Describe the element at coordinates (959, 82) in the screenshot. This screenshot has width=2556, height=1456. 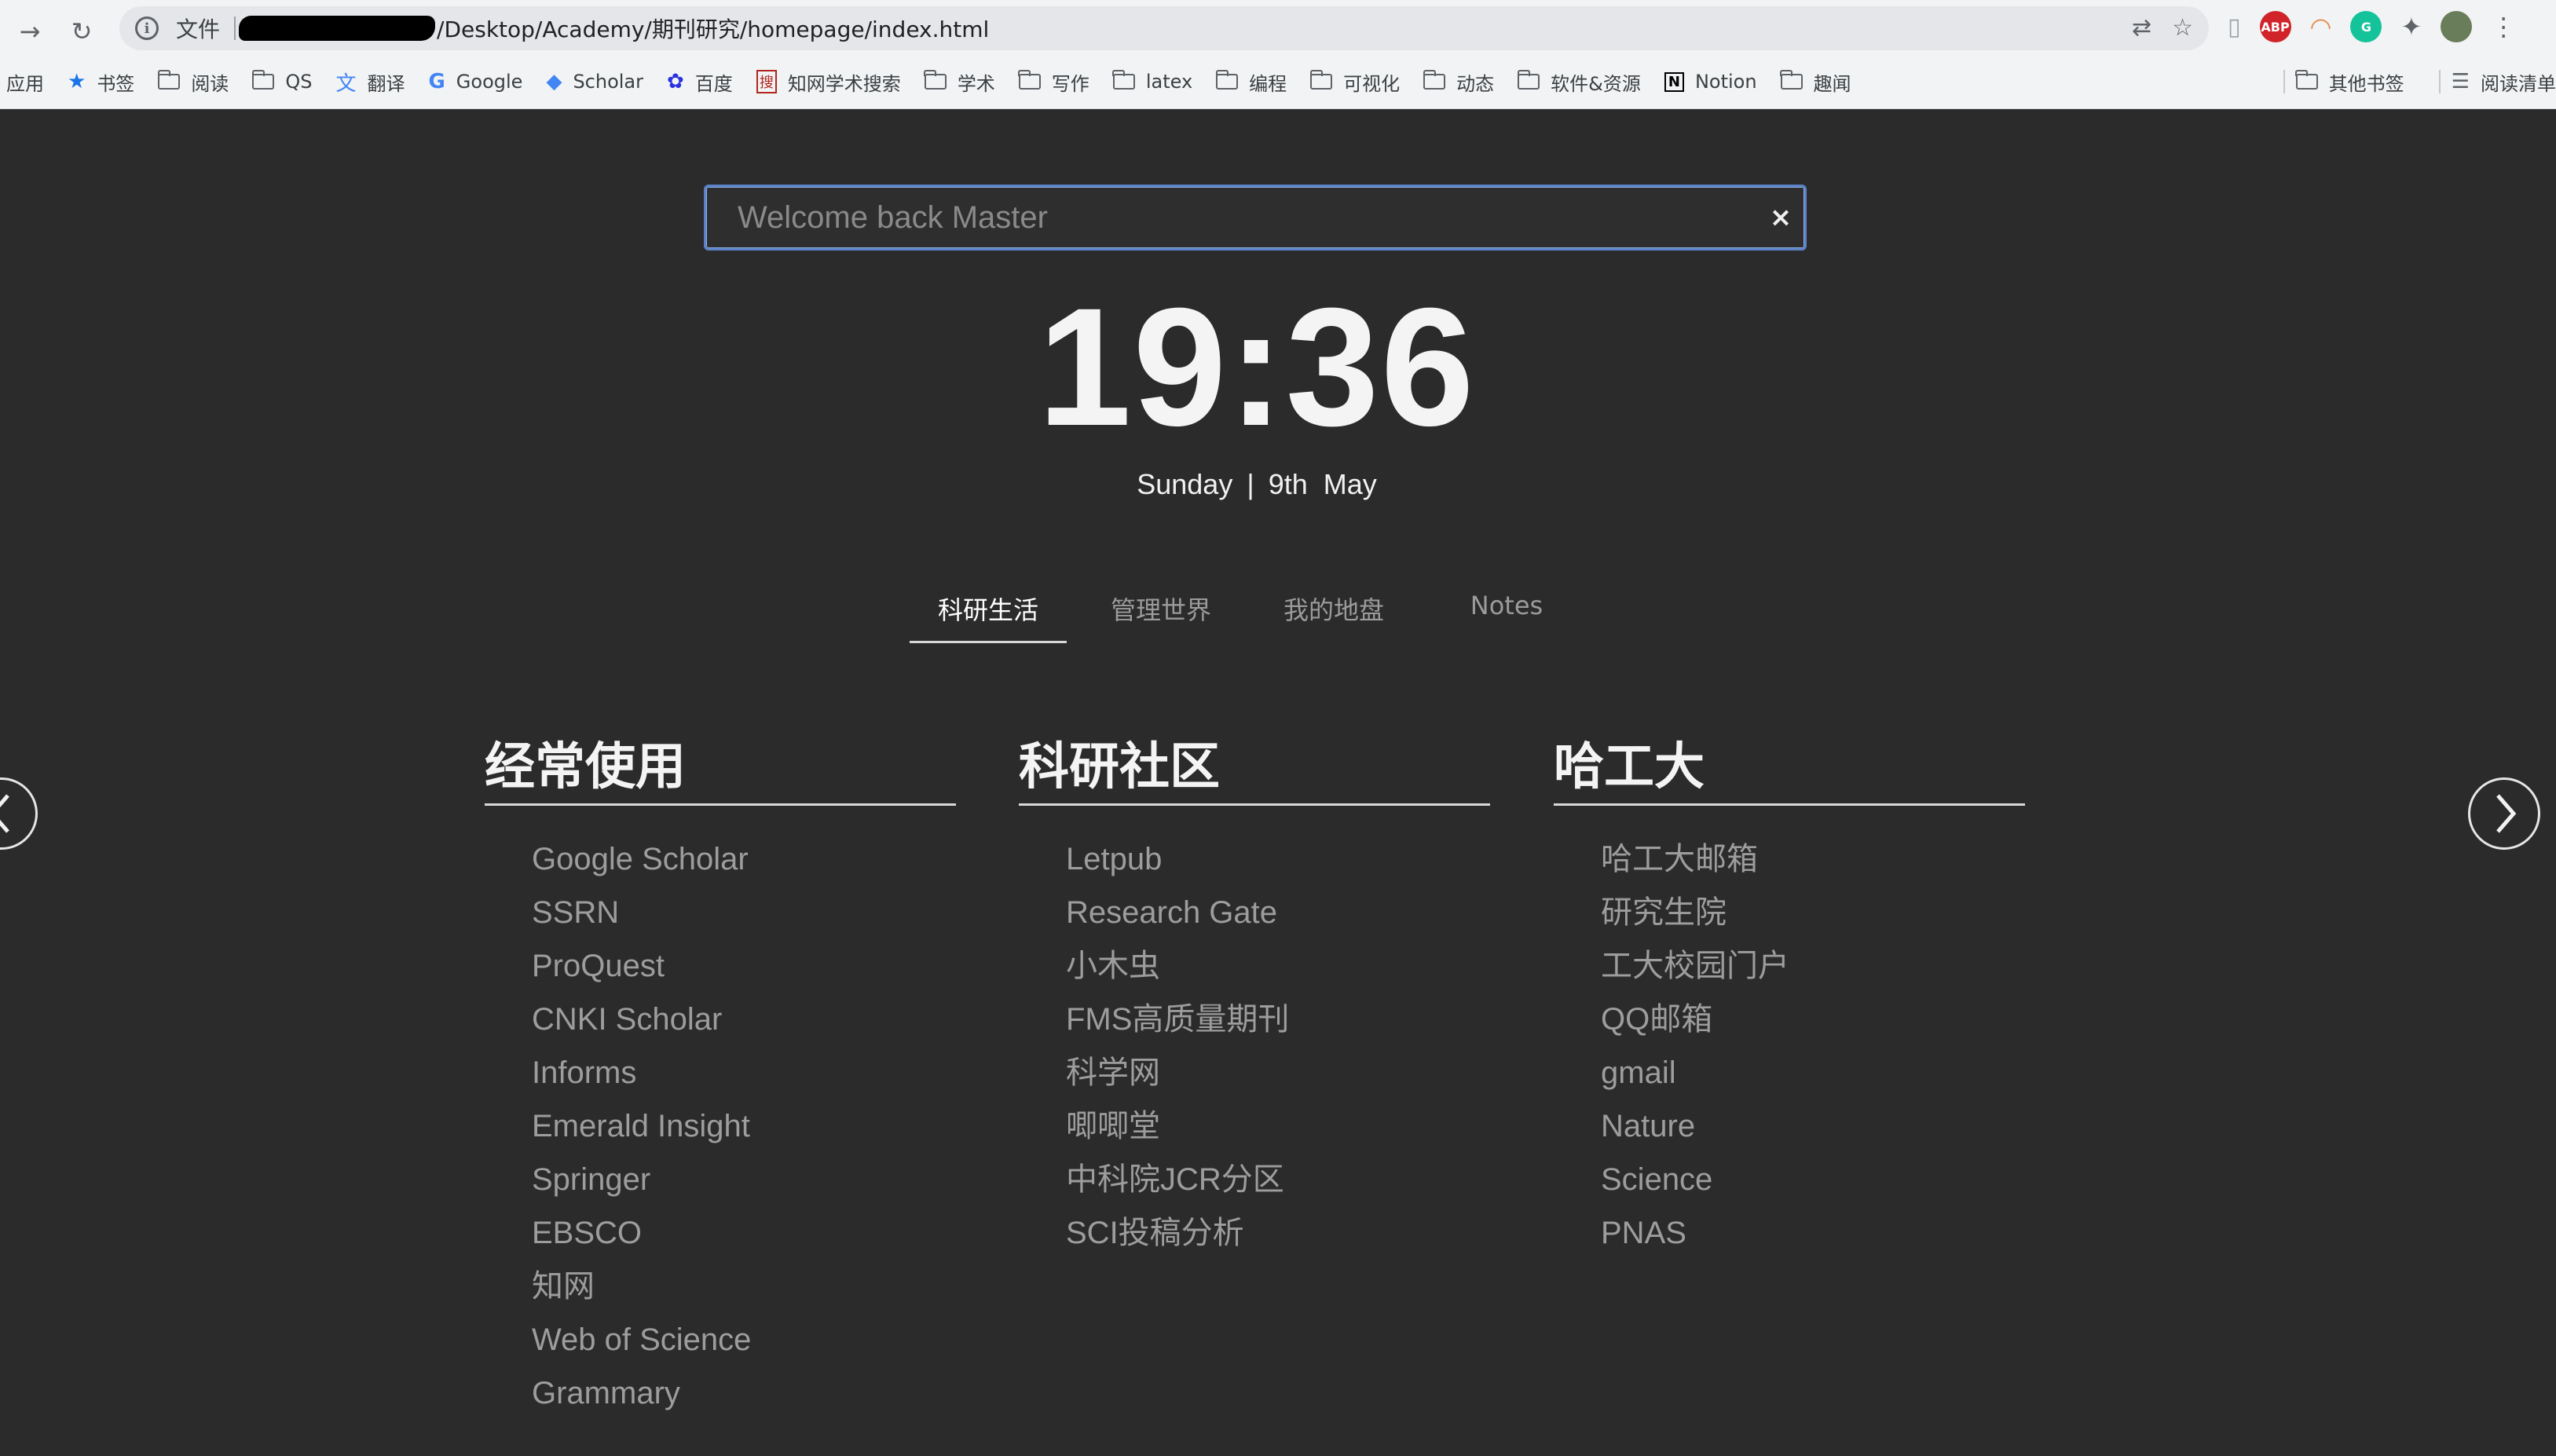
I see `bookmark-folder-academic: 学术` at that location.